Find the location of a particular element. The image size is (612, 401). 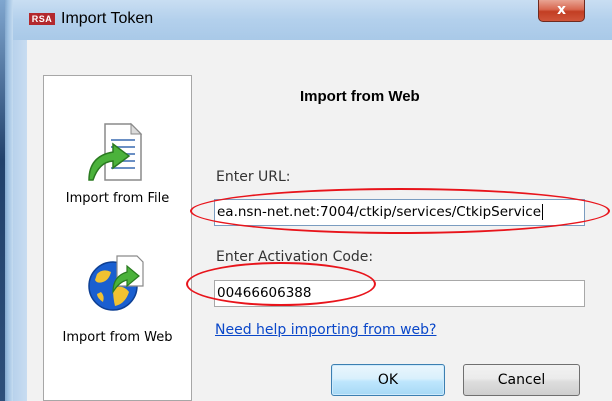

sidebar-item-label: Import from File is located at coordinates (117, 198).